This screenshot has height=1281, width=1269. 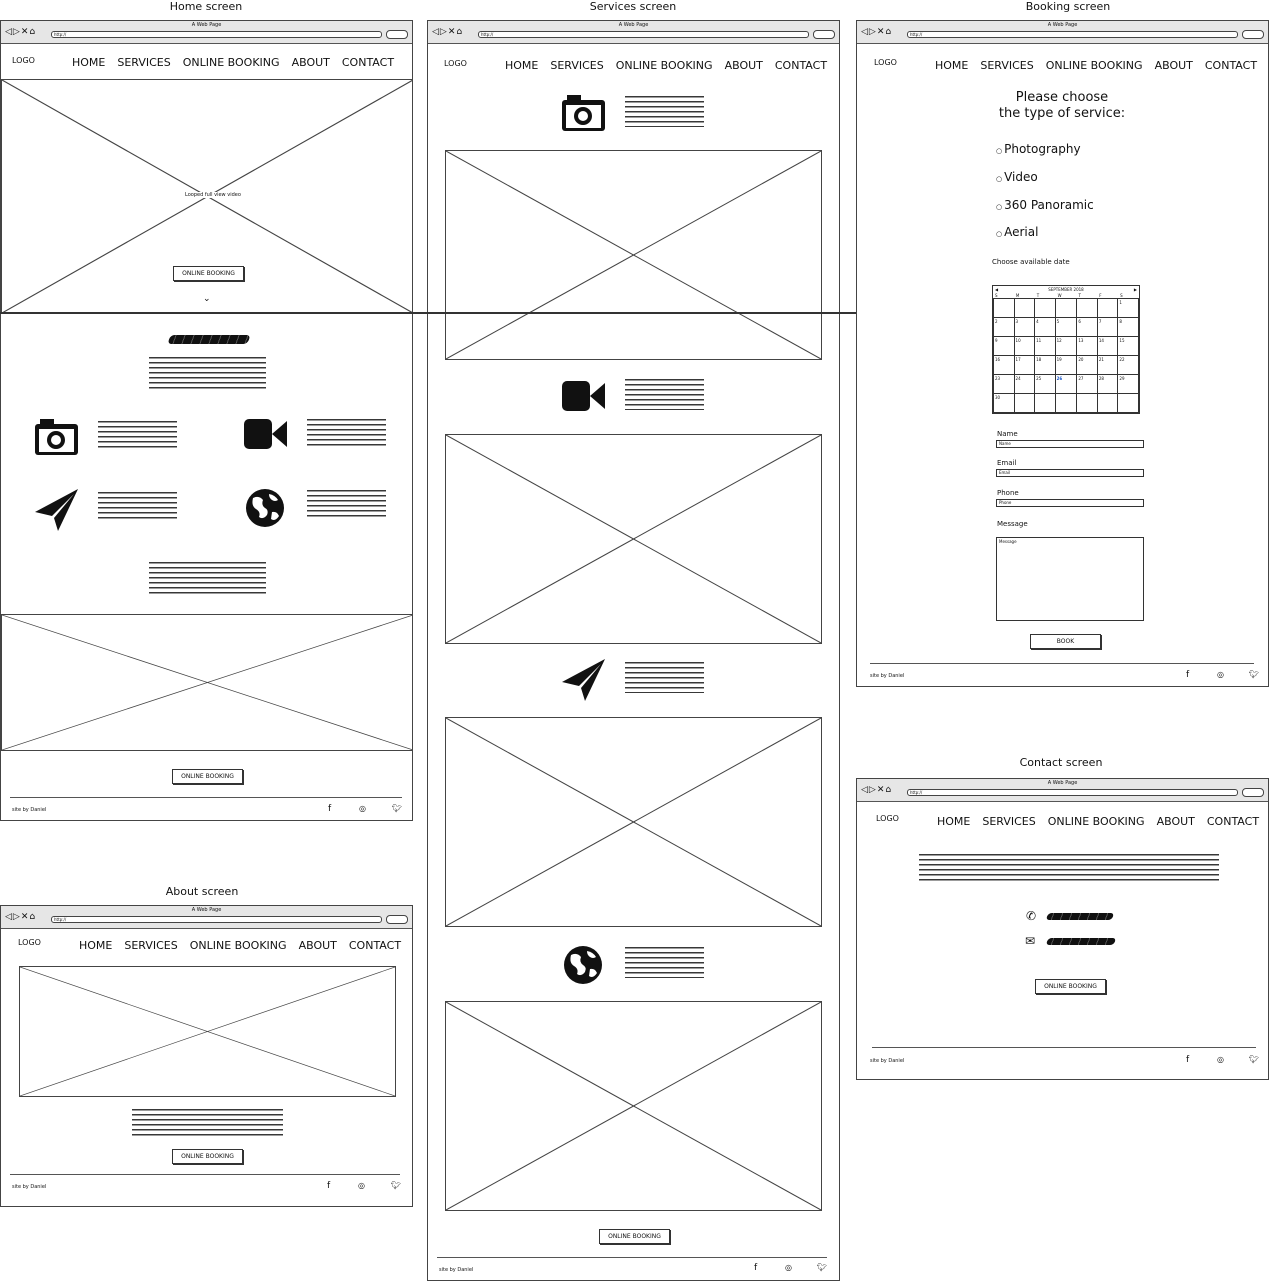 I want to click on calendar-day: 21, so click(x=1107, y=365).